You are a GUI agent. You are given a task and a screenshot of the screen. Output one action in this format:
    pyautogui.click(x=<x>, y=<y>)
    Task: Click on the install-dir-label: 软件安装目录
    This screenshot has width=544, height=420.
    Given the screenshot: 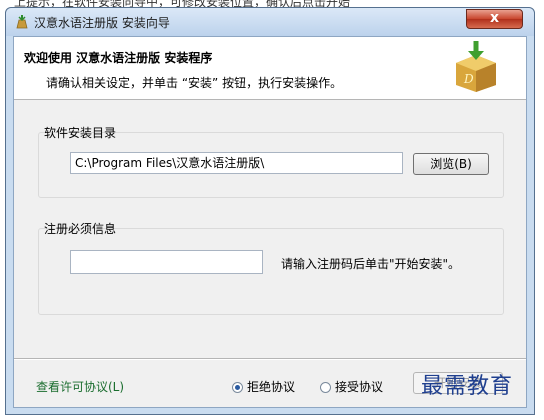 What is the action you would take?
    pyautogui.click(x=80, y=133)
    